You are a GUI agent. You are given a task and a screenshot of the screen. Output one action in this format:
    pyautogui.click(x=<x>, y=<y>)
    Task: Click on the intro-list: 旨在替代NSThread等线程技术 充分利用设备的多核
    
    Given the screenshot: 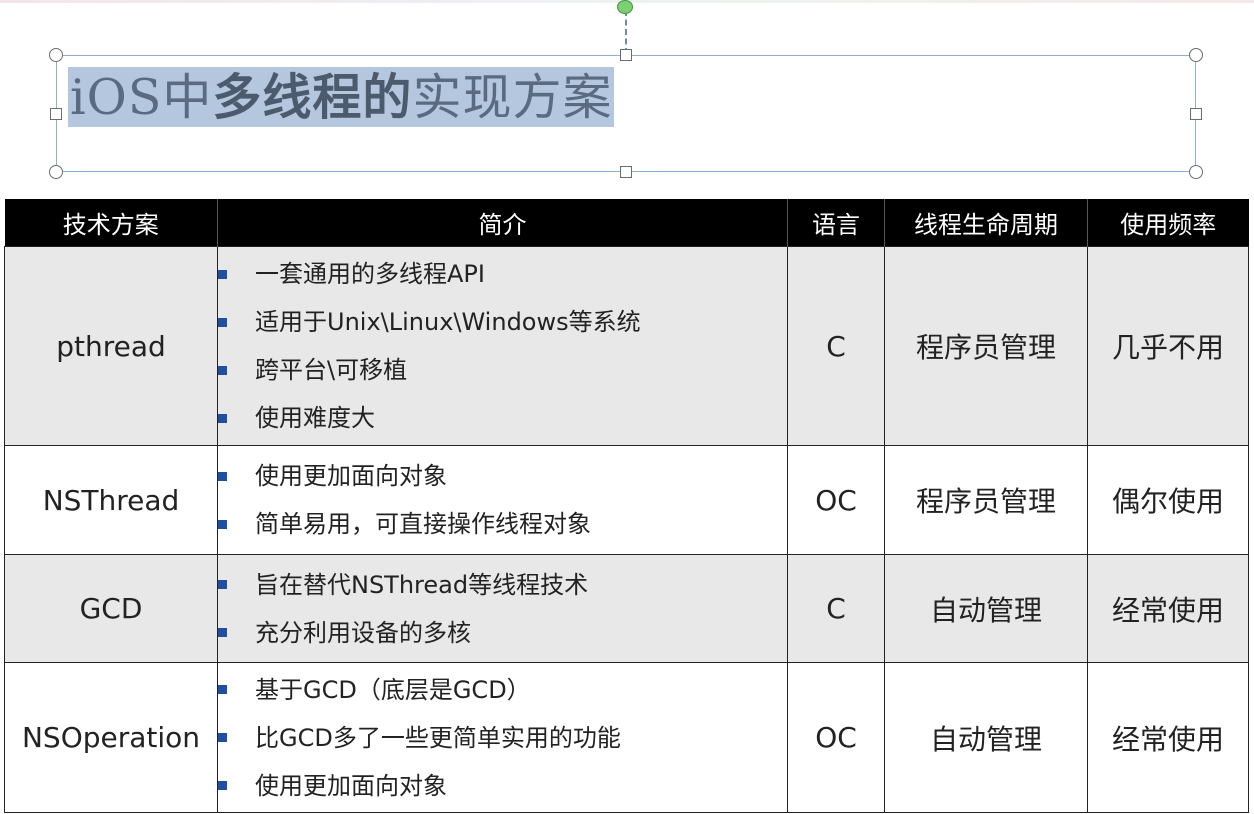 What is the action you would take?
    pyautogui.click(x=502, y=609)
    